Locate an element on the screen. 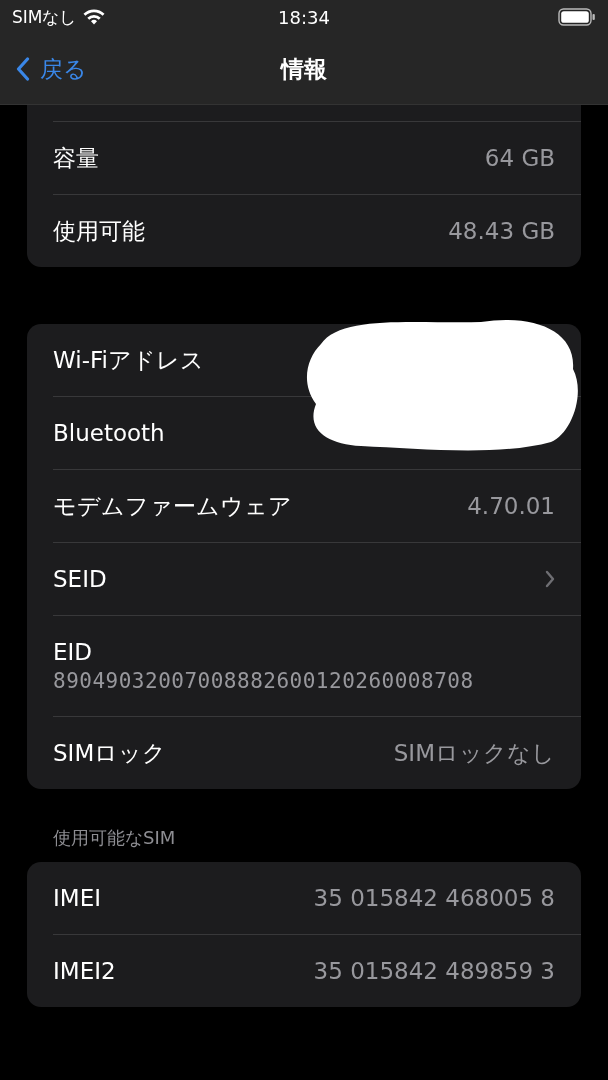 The image size is (608, 1080). row-value: 64 GB is located at coordinates (519, 158).